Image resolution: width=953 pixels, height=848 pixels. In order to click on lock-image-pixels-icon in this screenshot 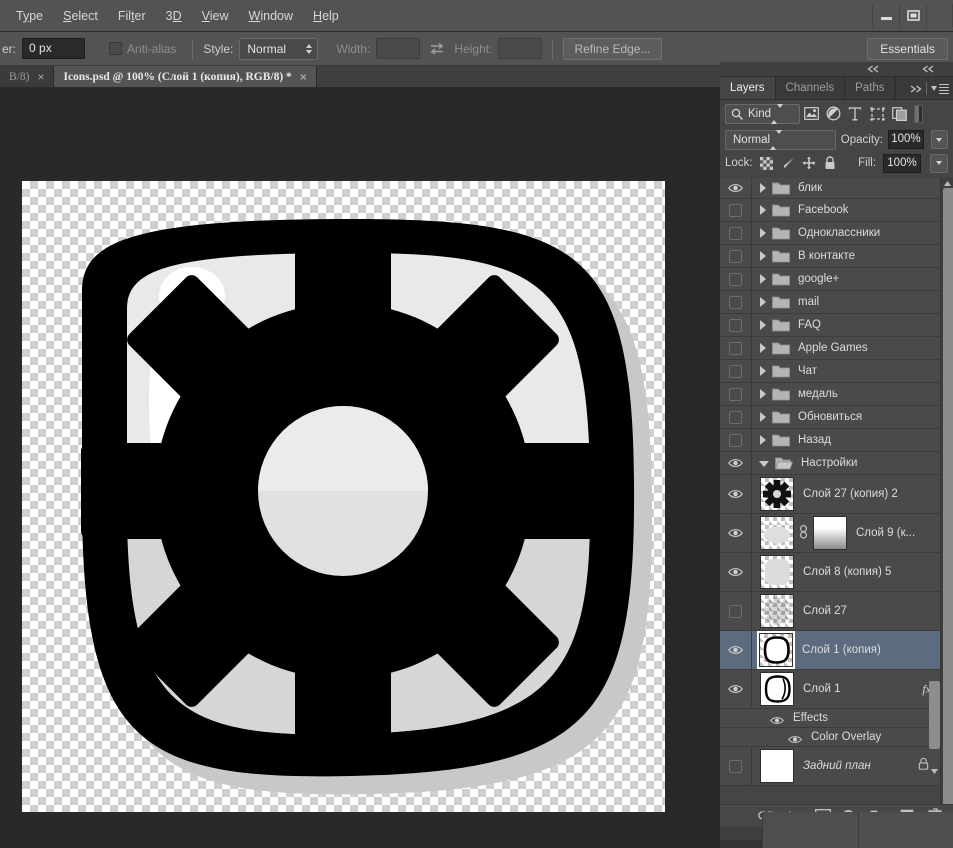, I will do `click(788, 163)`.